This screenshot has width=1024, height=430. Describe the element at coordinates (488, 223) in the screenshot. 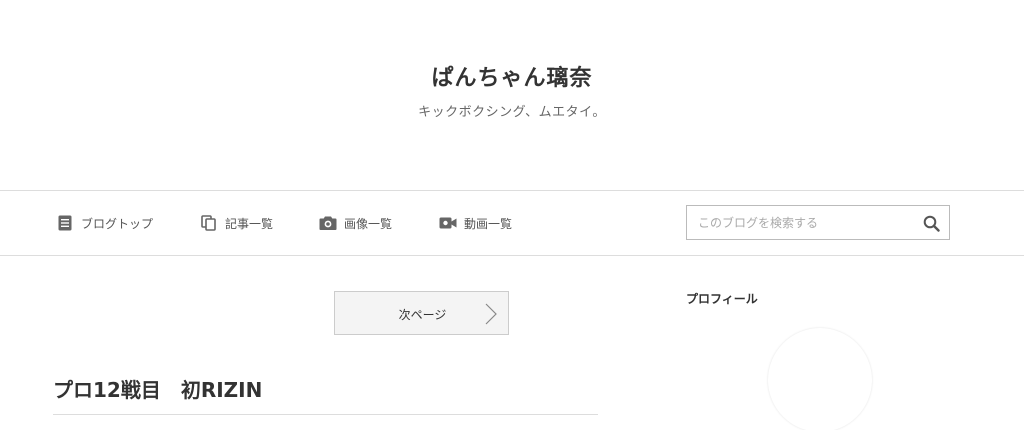

I see `nav-item-label: 動画一覧` at that location.